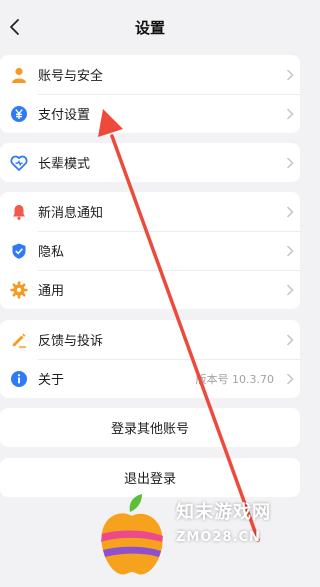 The image size is (320, 587). I want to click on privacy-item: 隐私, so click(150, 250).